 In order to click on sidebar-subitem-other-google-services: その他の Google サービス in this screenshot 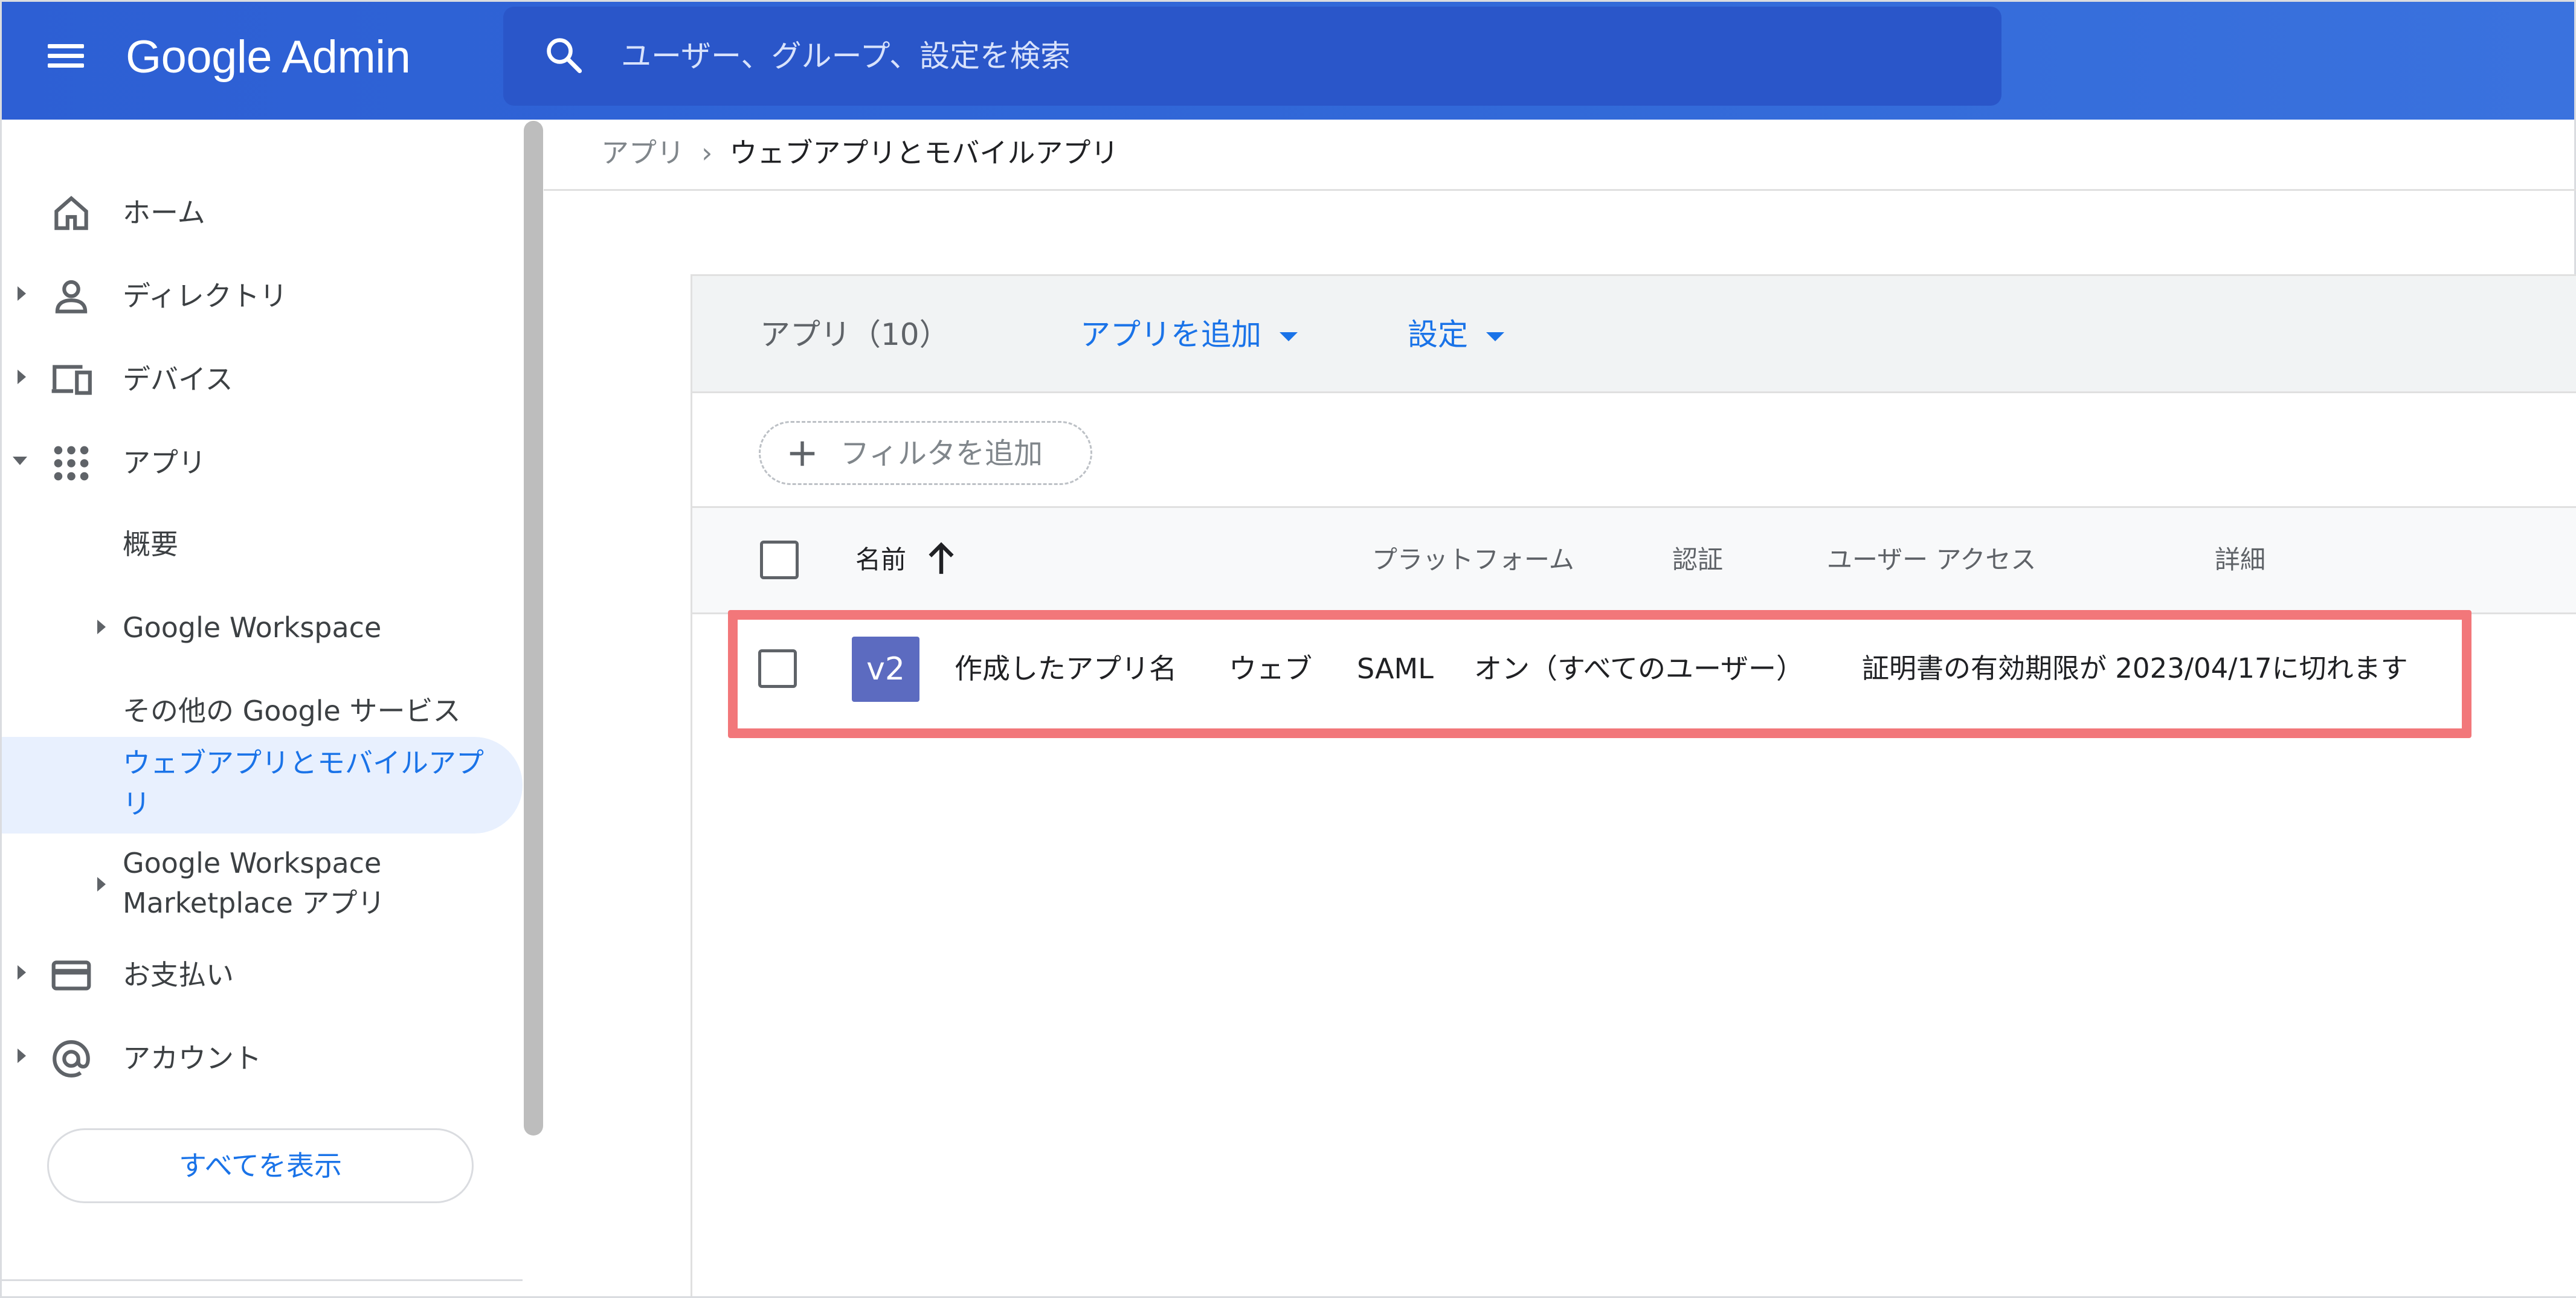, I will do `click(262, 710)`.